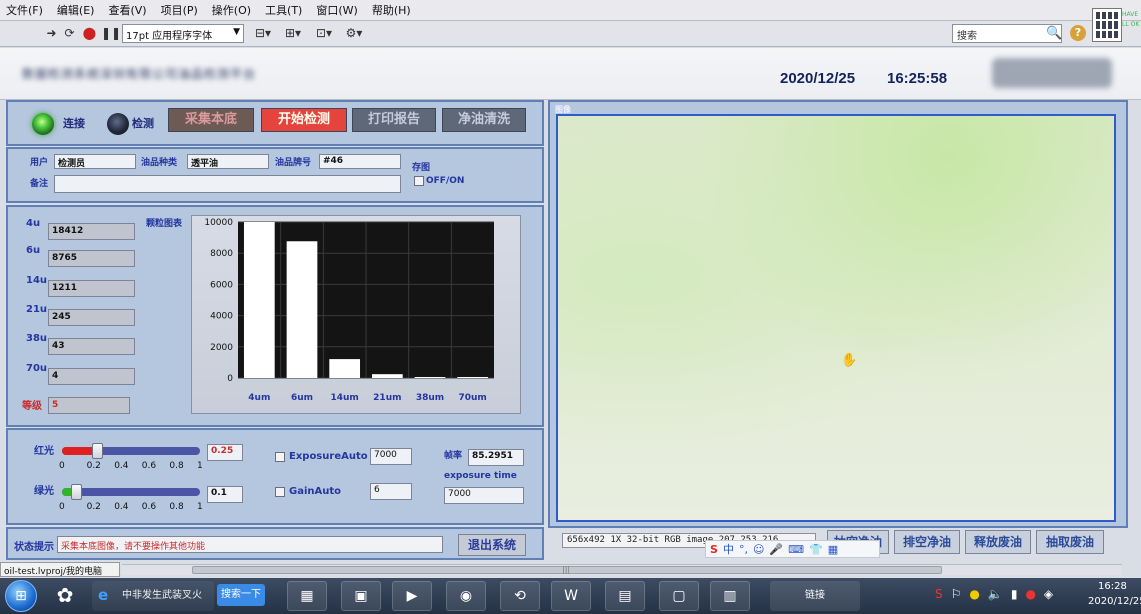 Image resolution: width=1141 pixels, height=614 pixels. Describe the element at coordinates (218, 223) in the screenshot. I see `chart-y-tick-label: 10000` at that location.